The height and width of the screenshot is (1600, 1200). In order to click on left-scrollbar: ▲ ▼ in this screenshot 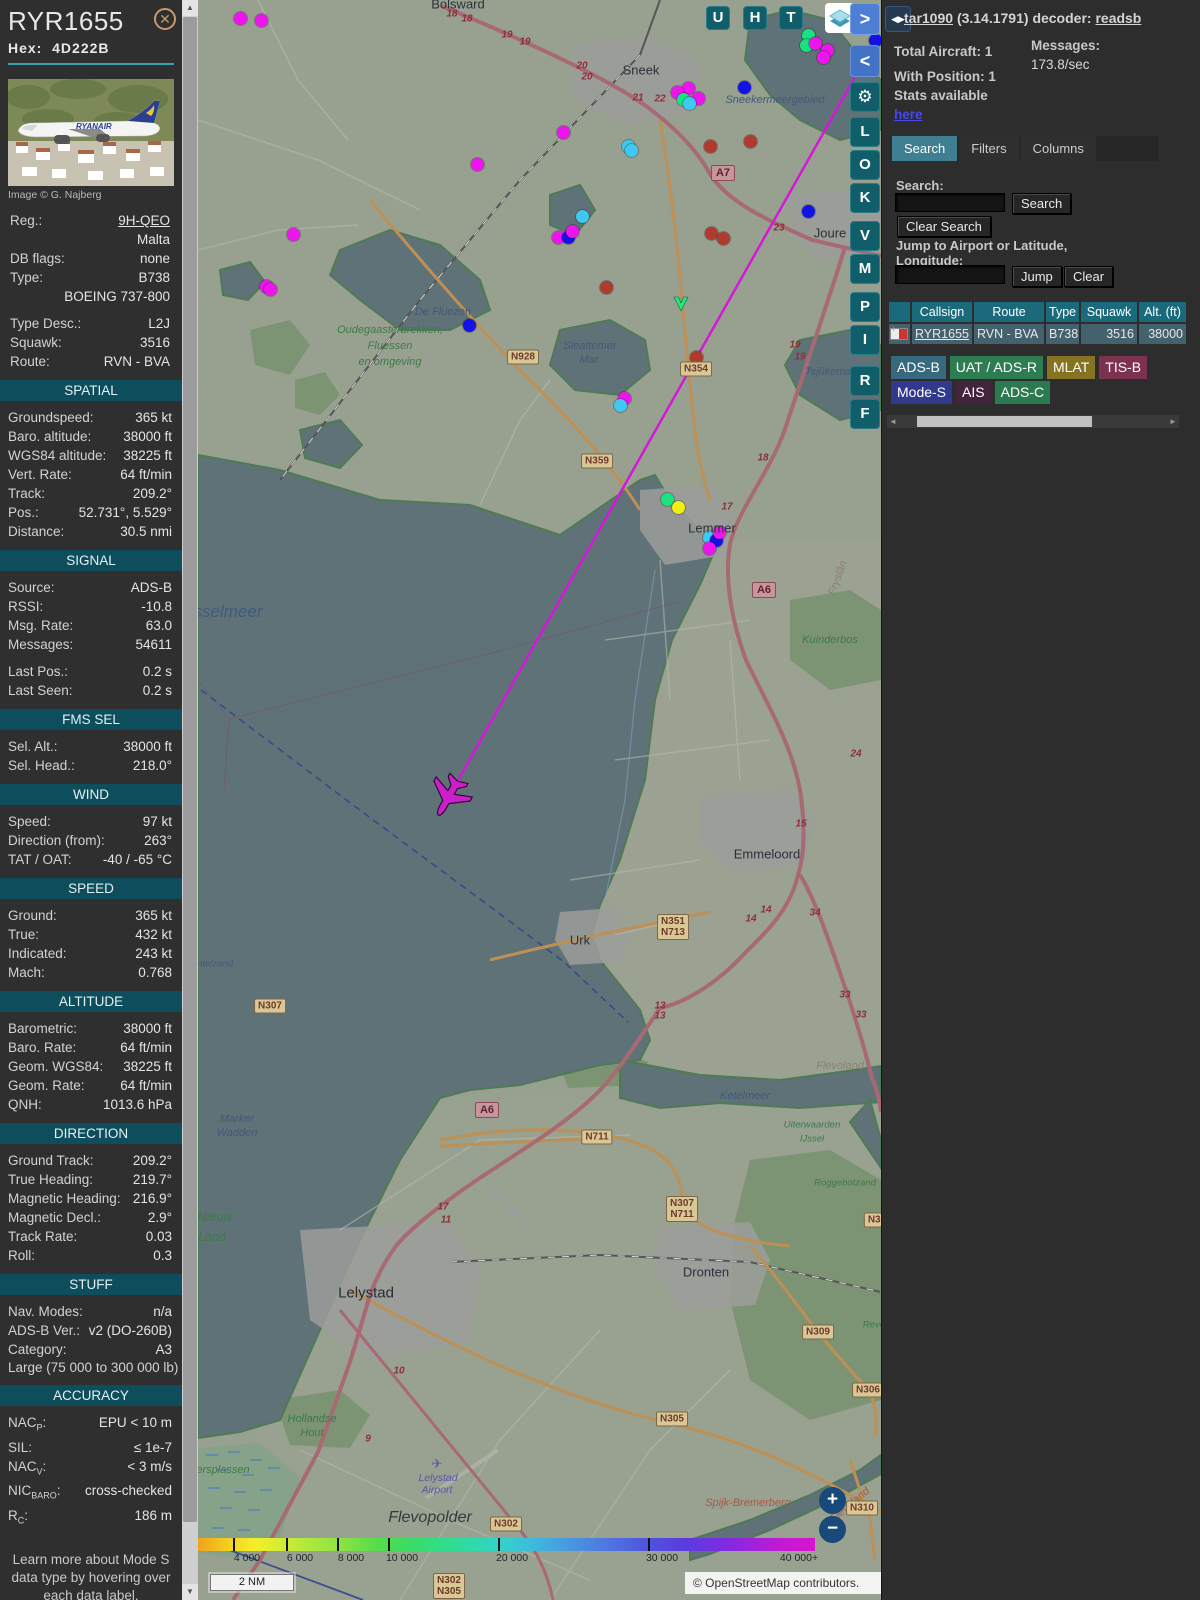, I will do `click(190, 800)`.